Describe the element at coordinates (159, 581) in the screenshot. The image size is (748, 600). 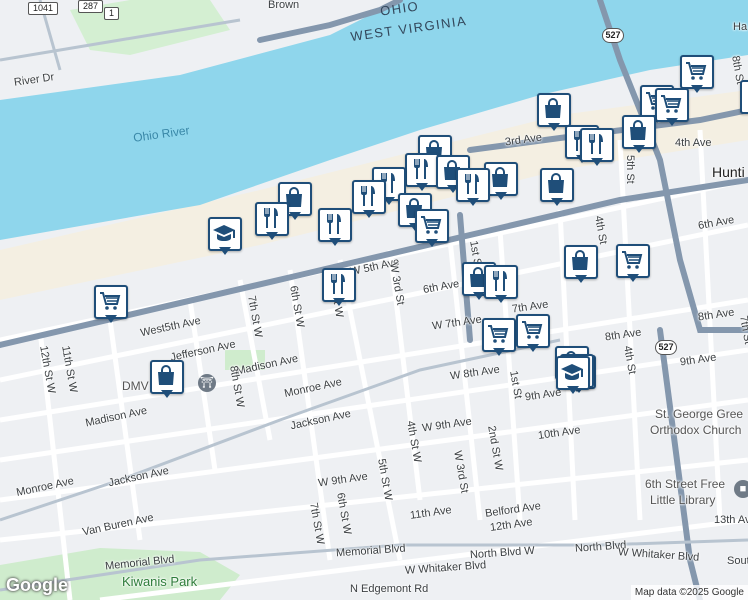
I see `park-label: Kiwanis Park` at that location.